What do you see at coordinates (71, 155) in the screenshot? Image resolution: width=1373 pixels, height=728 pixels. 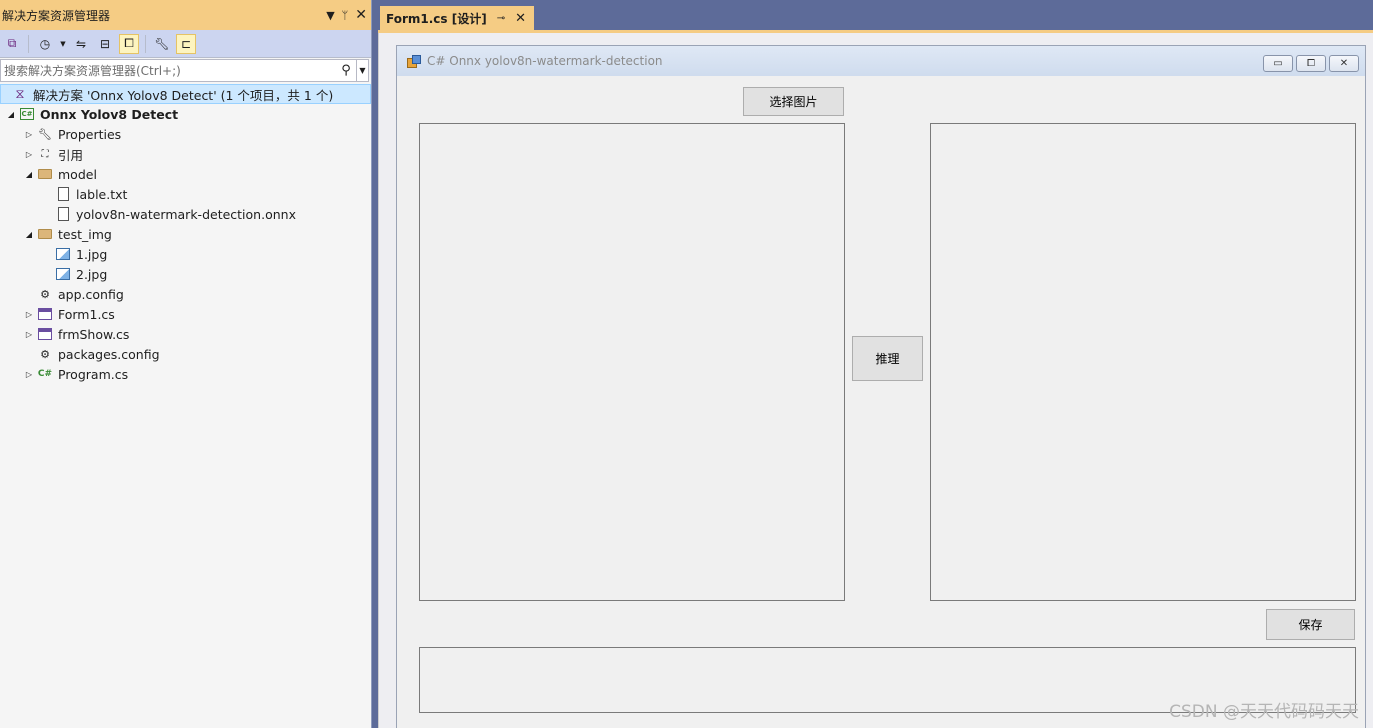 I see `tree-item-label: 引用` at bounding box center [71, 155].